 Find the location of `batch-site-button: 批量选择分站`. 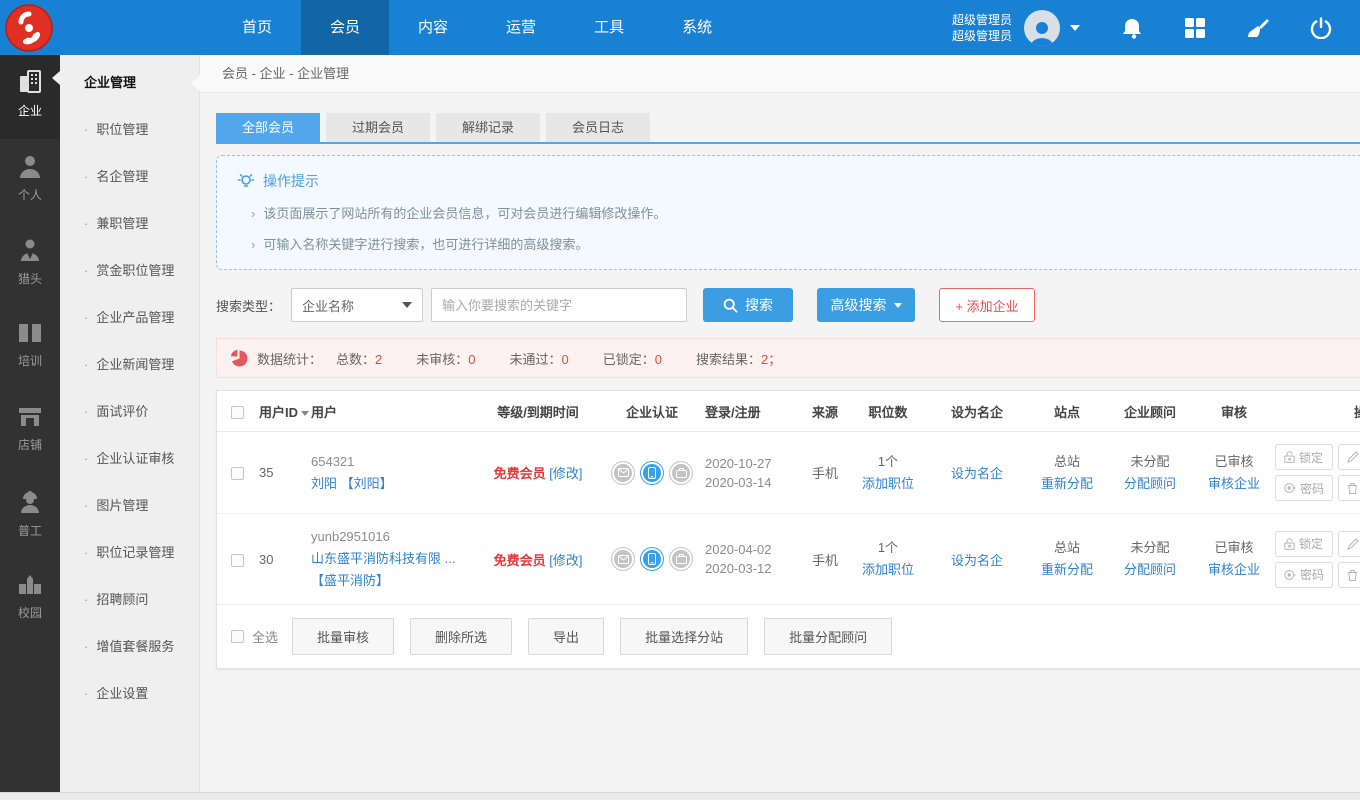

batch-site-button: 批量选择分站 is located at coordinates (684, 636).